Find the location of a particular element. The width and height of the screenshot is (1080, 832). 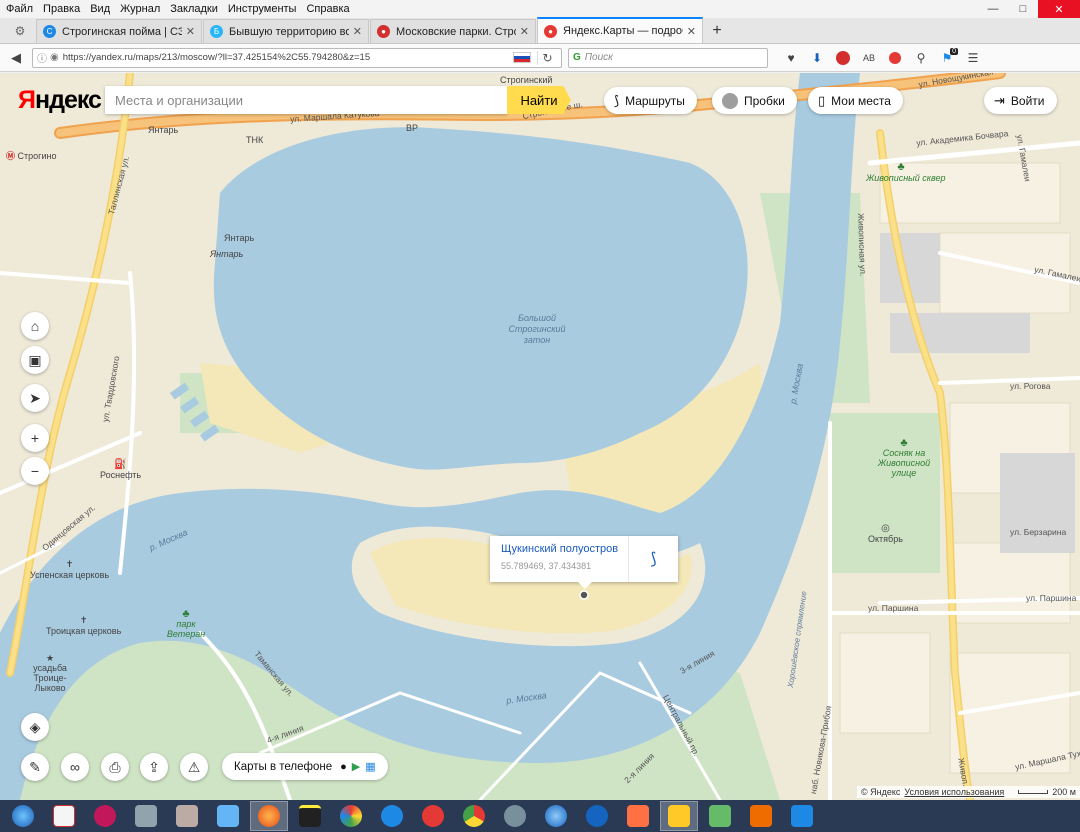

search-engine-icon: G is located at coordinates (577, 57).